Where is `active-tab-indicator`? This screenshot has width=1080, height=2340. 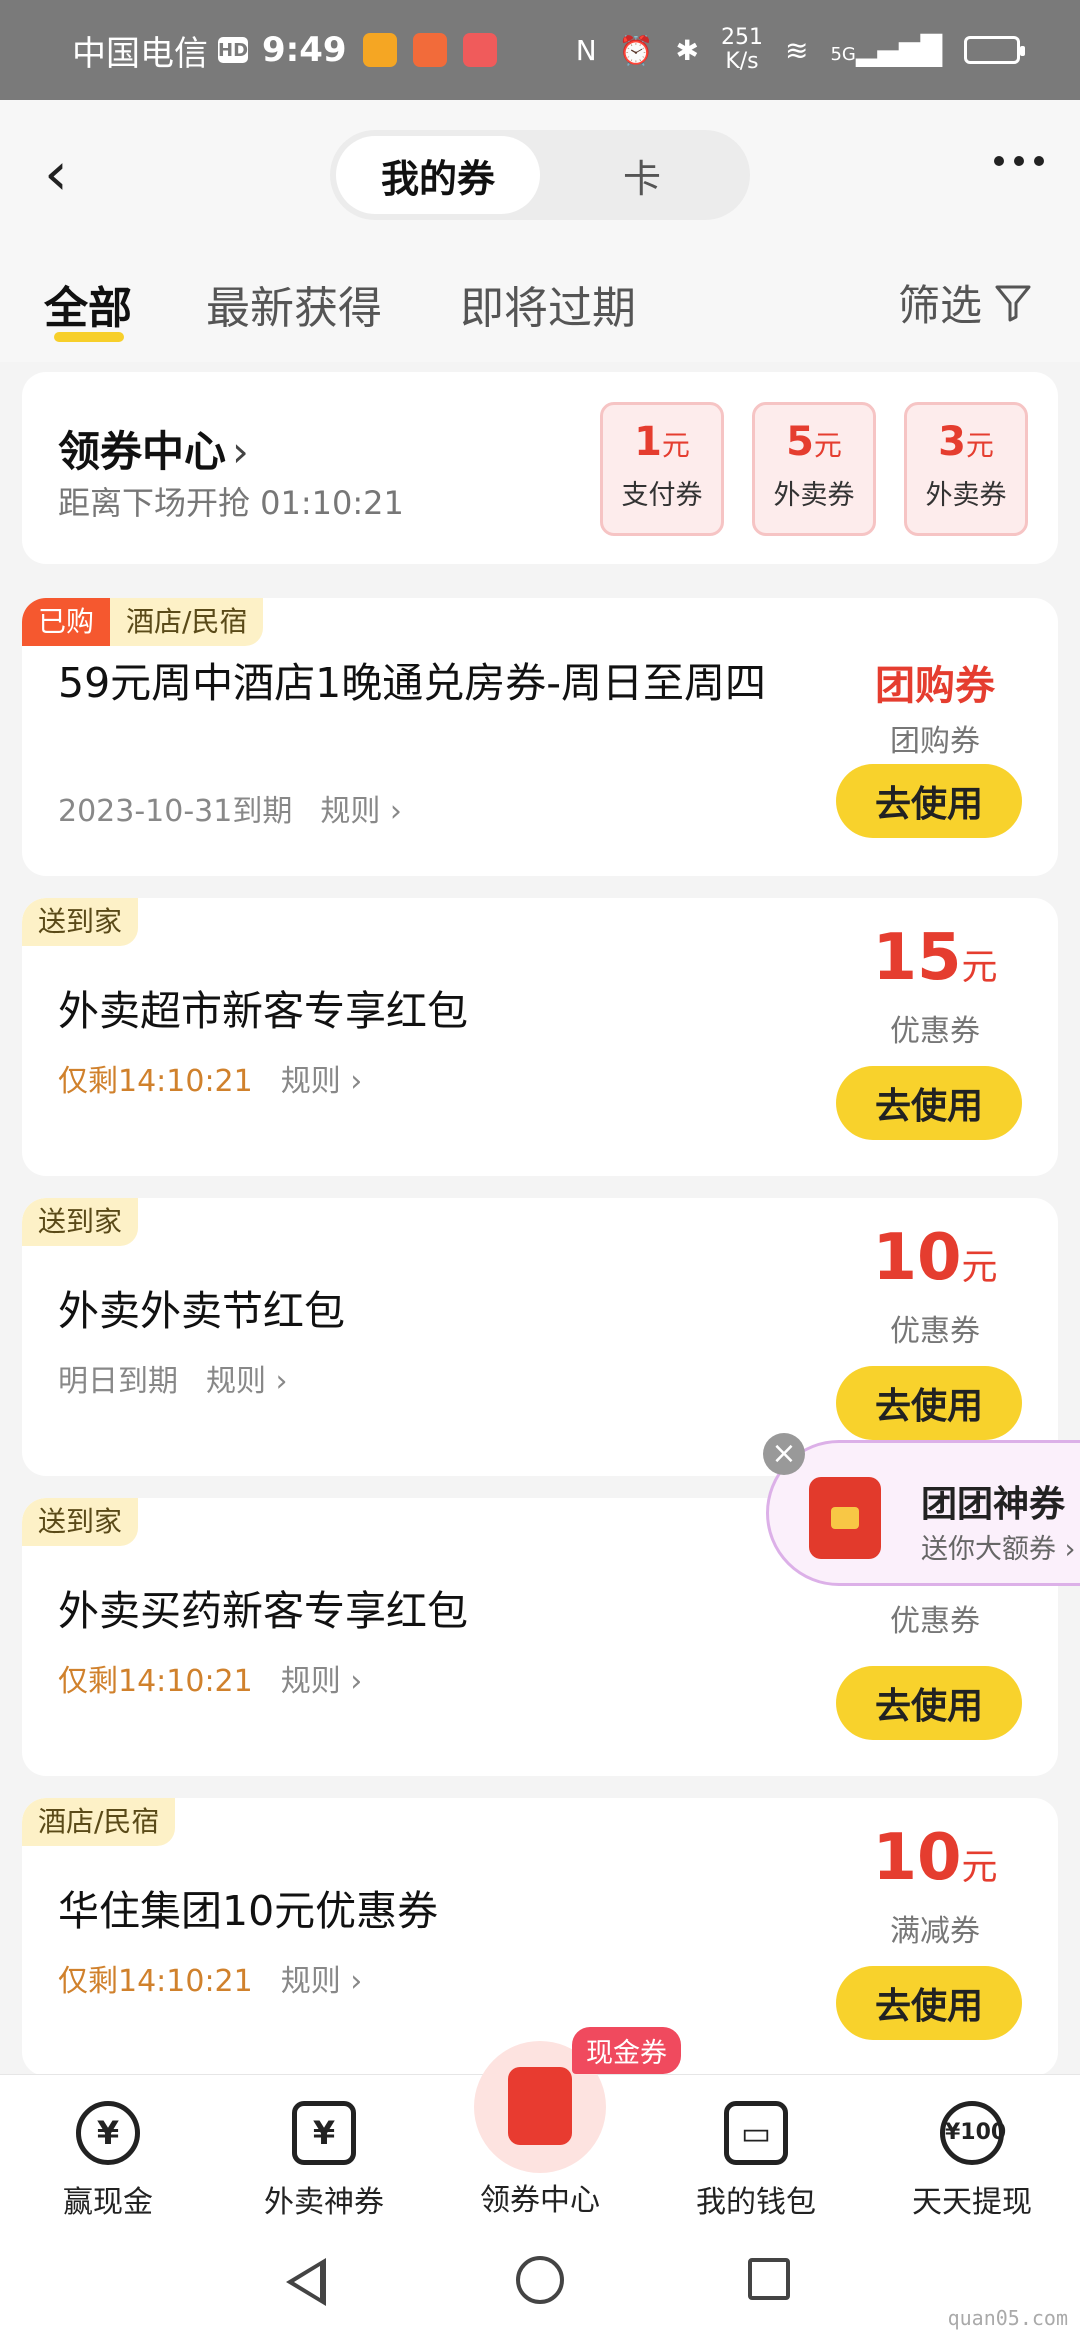 active-tab-indicator is located at coordinates (89, 337).